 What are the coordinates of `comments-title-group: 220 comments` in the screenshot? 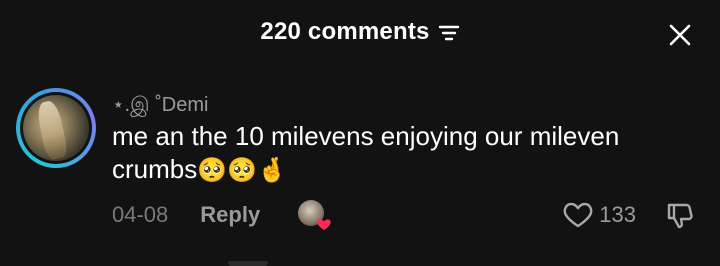 It's located at (360, 32).